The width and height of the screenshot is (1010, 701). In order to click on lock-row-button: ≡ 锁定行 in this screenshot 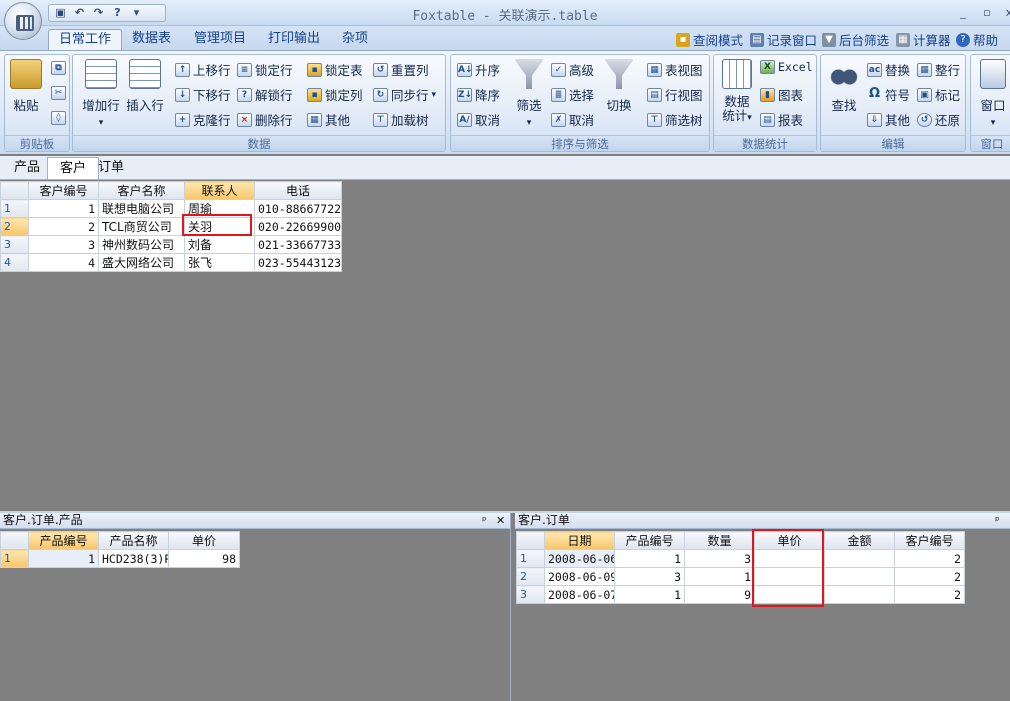, I will do `click(265, 69)`.